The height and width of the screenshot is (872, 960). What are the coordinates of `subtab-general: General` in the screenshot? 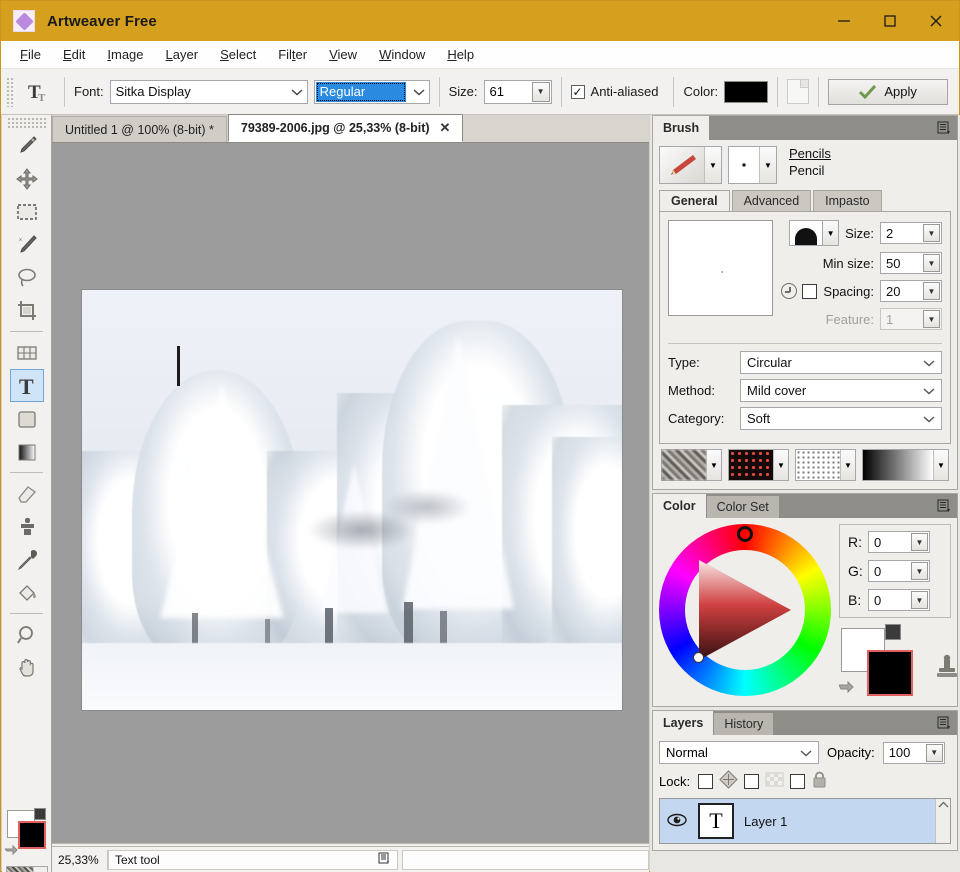 It's located at (694, 200).